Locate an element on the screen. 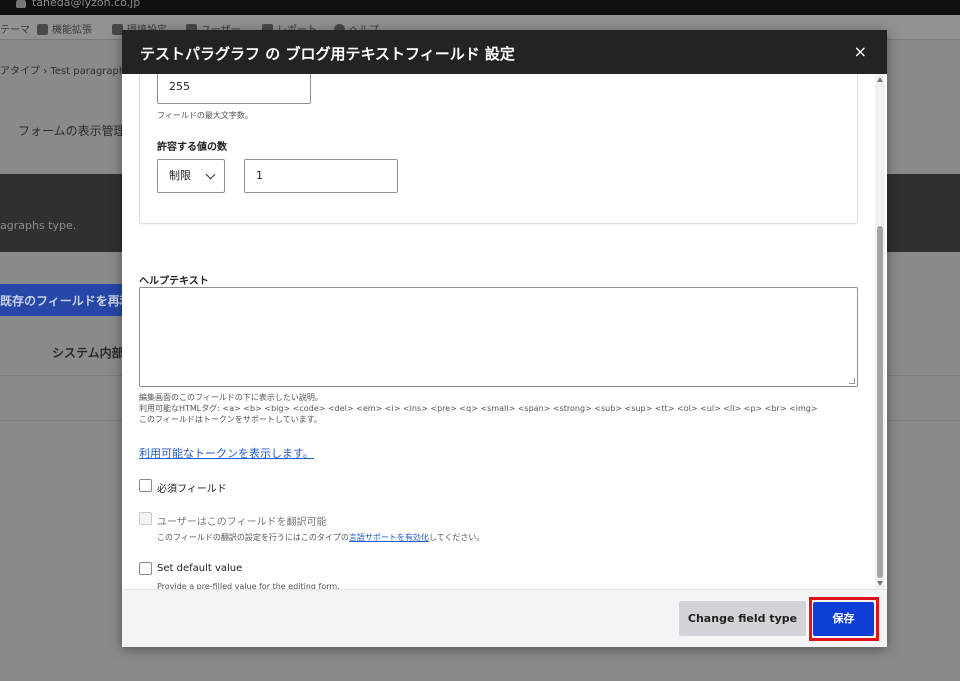 The image size is (960, 681). dialog-scrollbar is located at coordinates (880, 331).